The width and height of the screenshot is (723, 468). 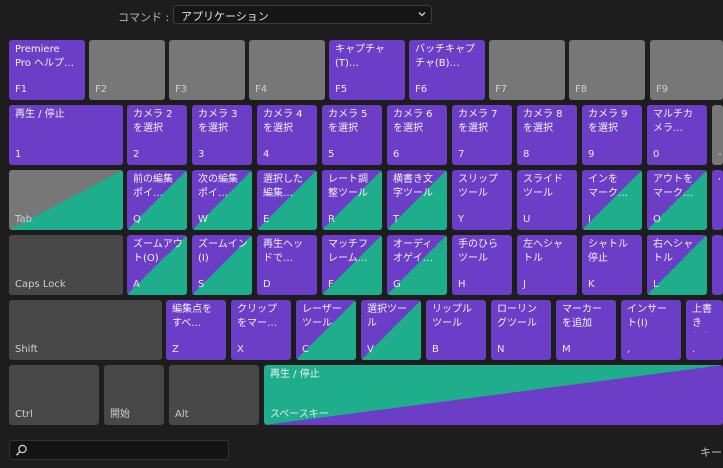 I want to click on key-command-label: ペ, so click(x=719, y=180).